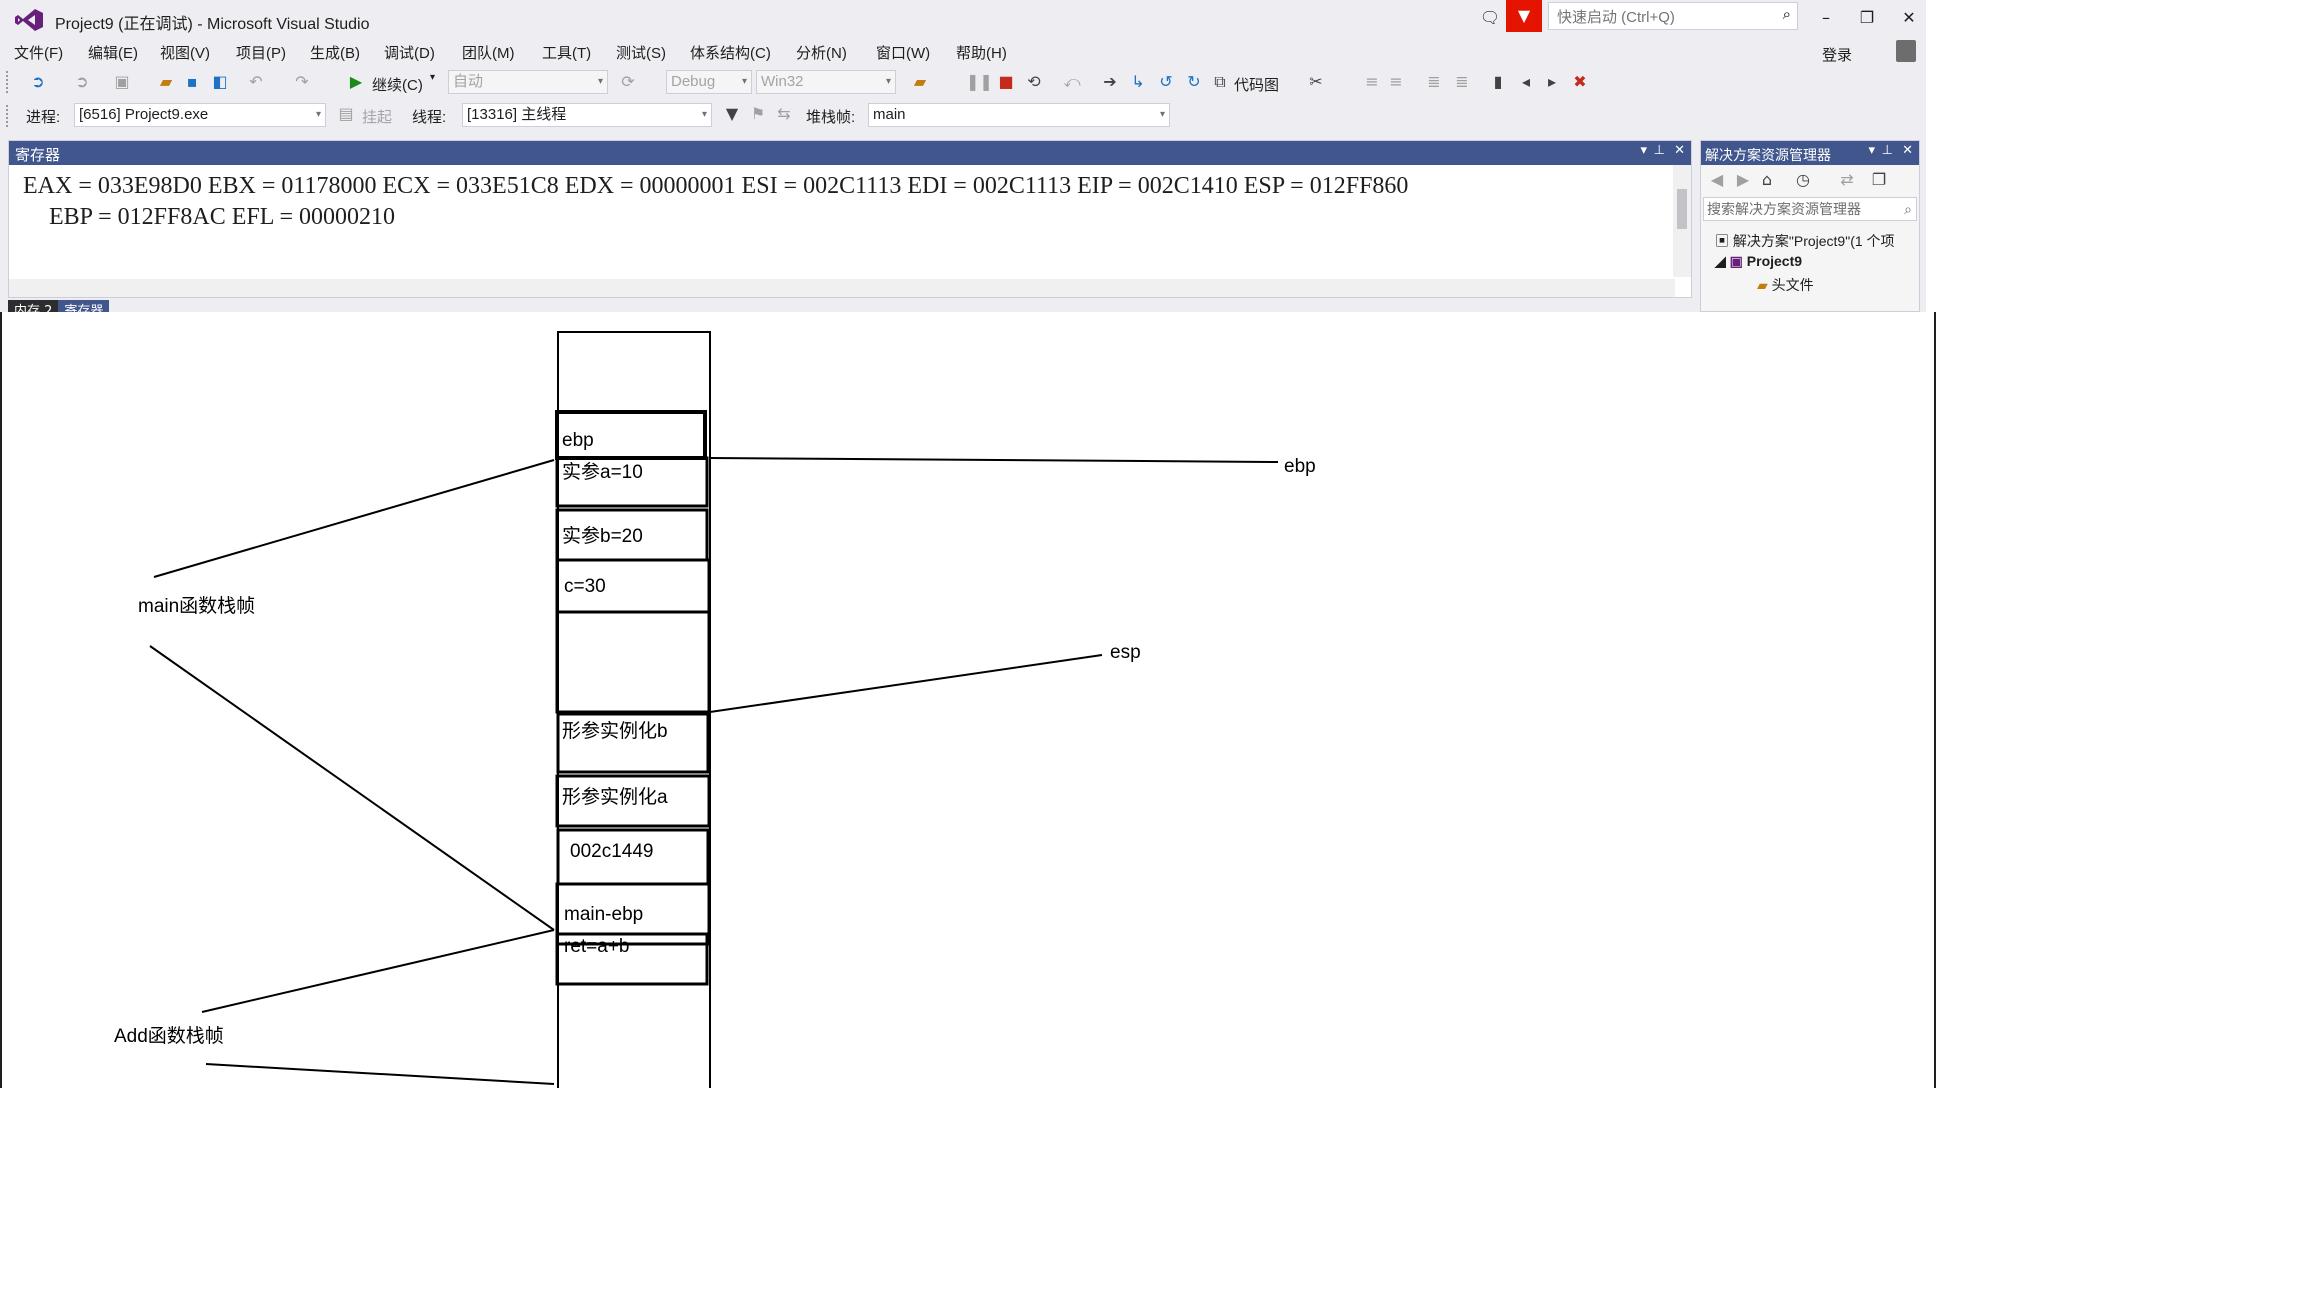 This screenshot has width=2304, height=1296. I want to click on prev-bookmark-icon: ◂, so click(1526, 82).